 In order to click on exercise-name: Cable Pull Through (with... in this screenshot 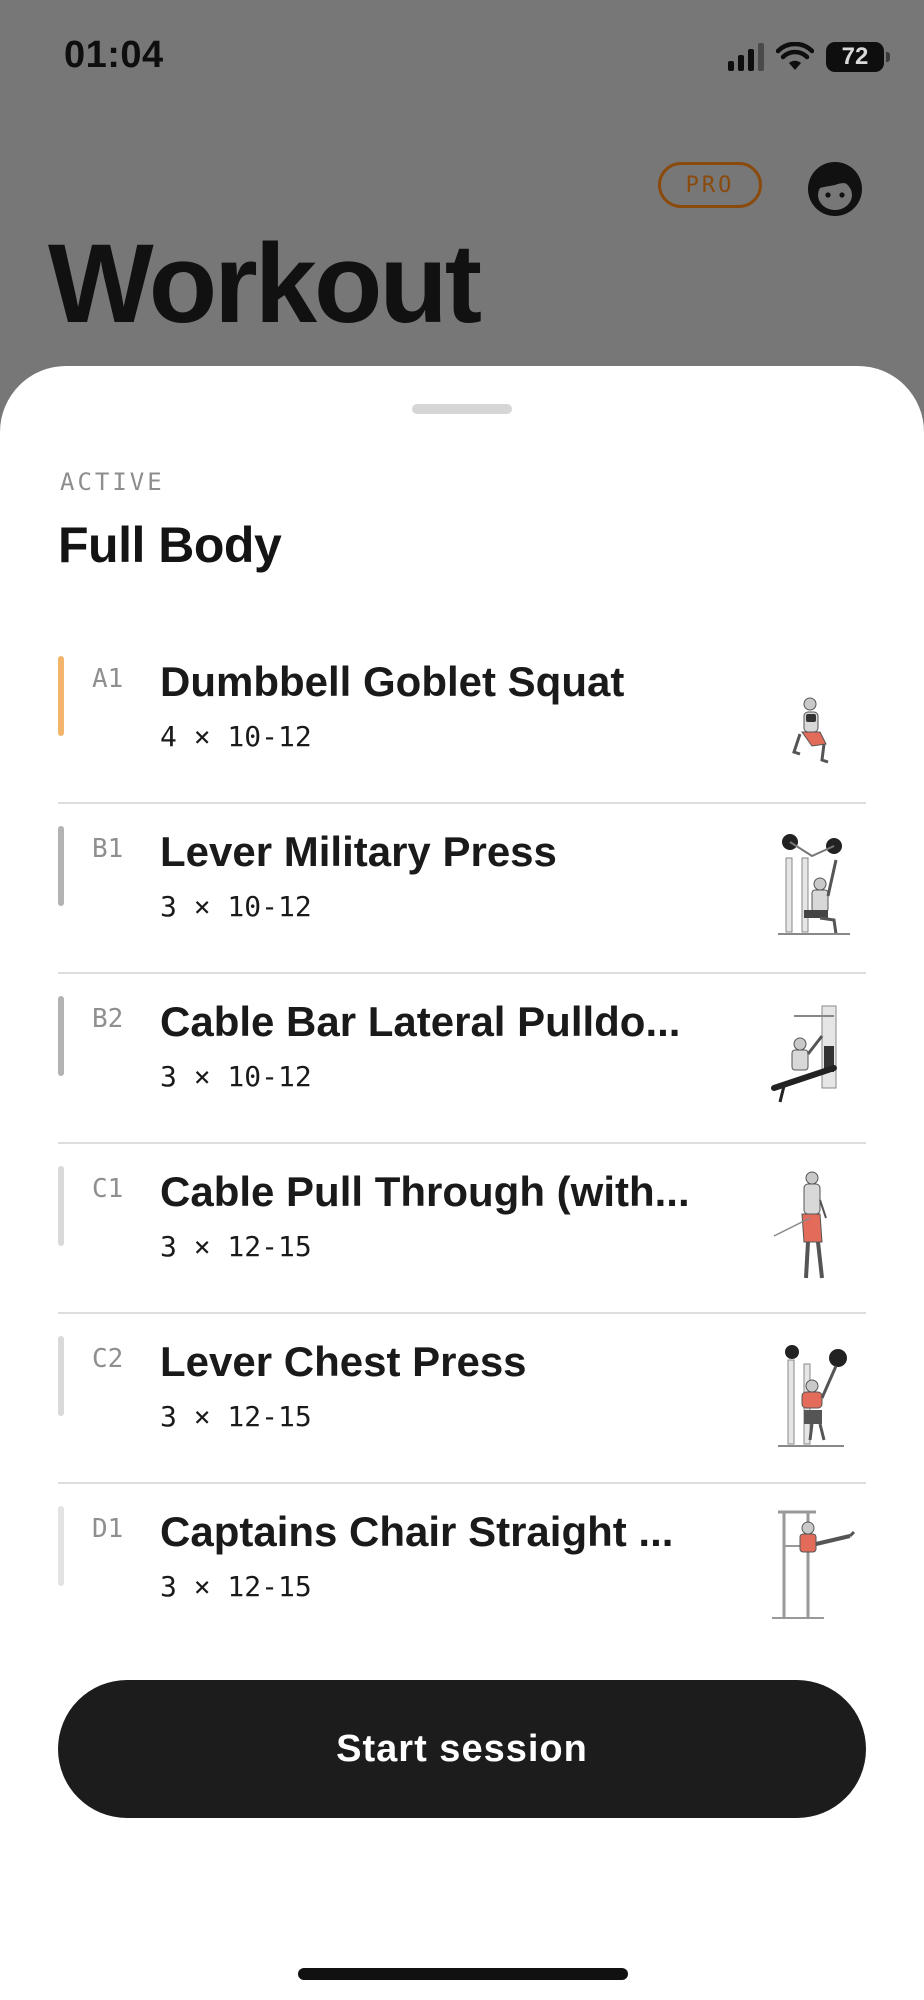, I will do `click(425, 1191)`.